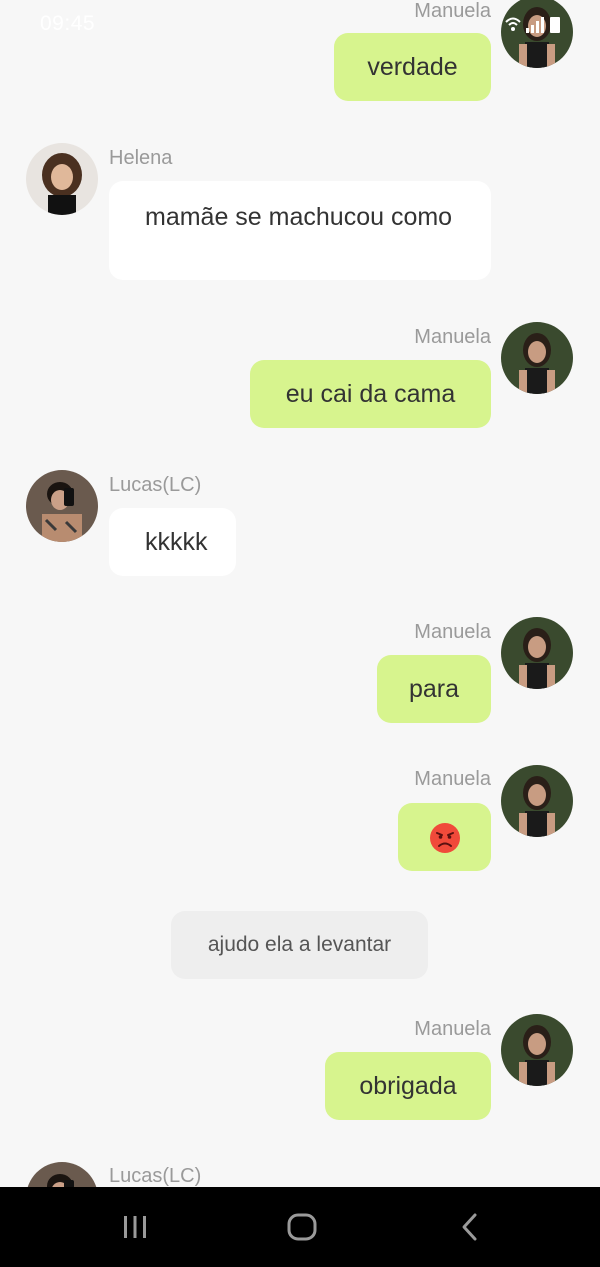 The image size is (600, 1267). I want to click on navigation-bar, so click(300, 1227).